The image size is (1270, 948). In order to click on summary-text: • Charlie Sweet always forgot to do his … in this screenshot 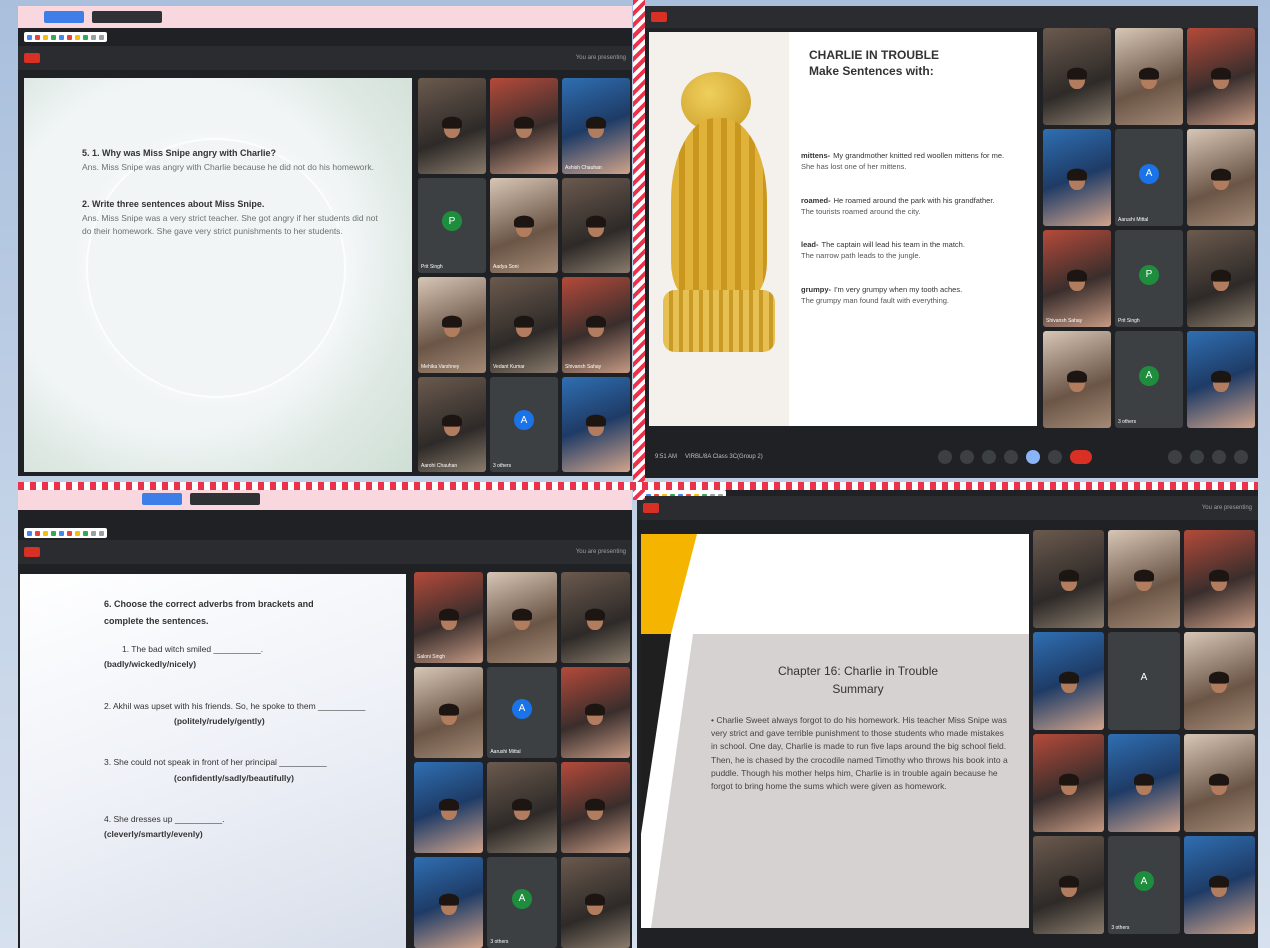, I will do `click(859, 753)`.